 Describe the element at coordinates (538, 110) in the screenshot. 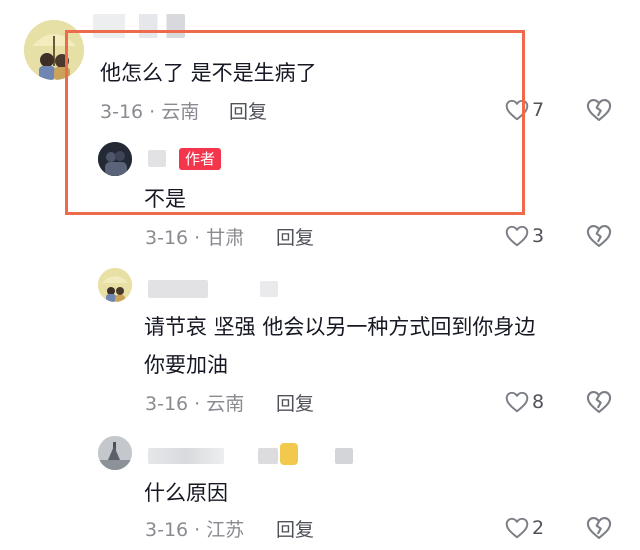

I see `like-count: 7` at that location.